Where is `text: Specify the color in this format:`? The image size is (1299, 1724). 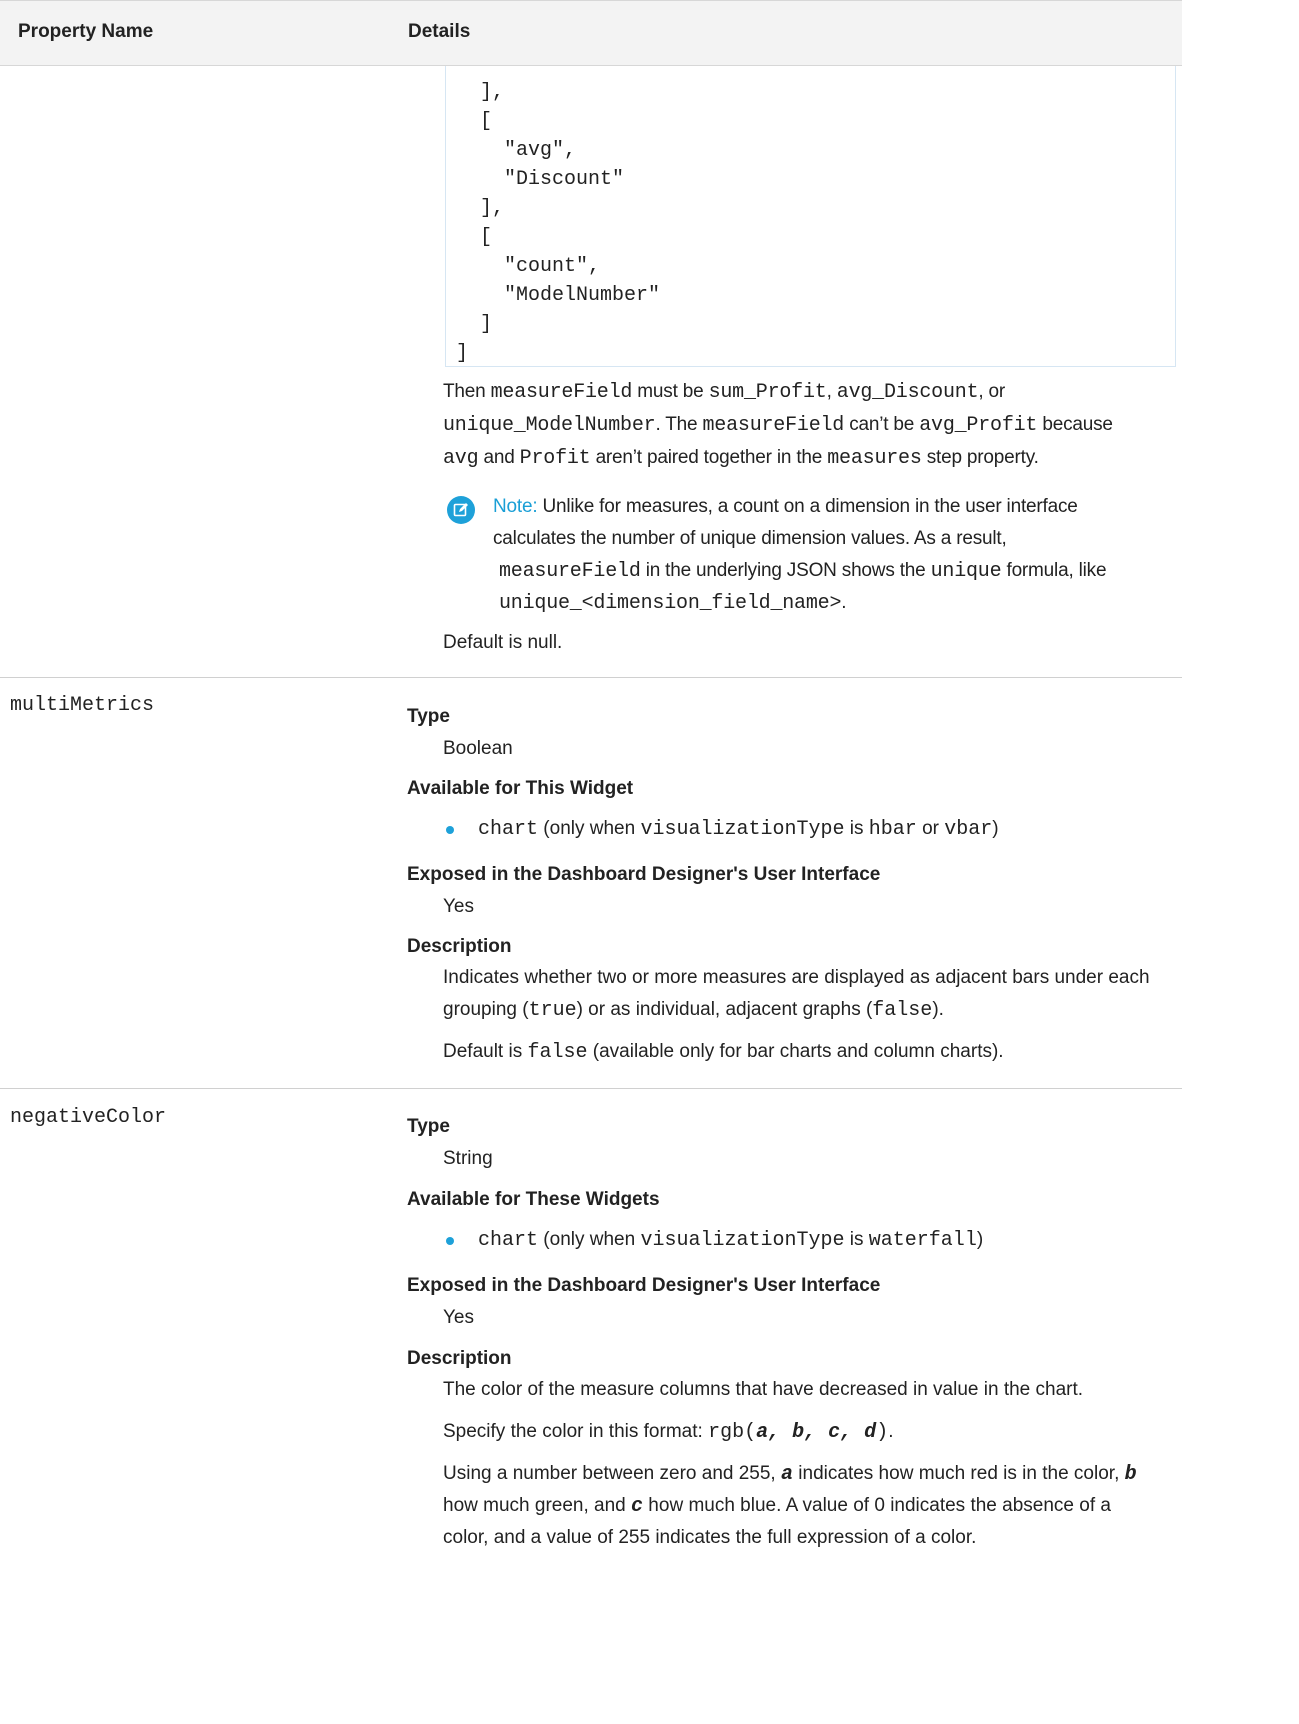 text: Specify the color in this format: is located at coordinates (576, 1431).